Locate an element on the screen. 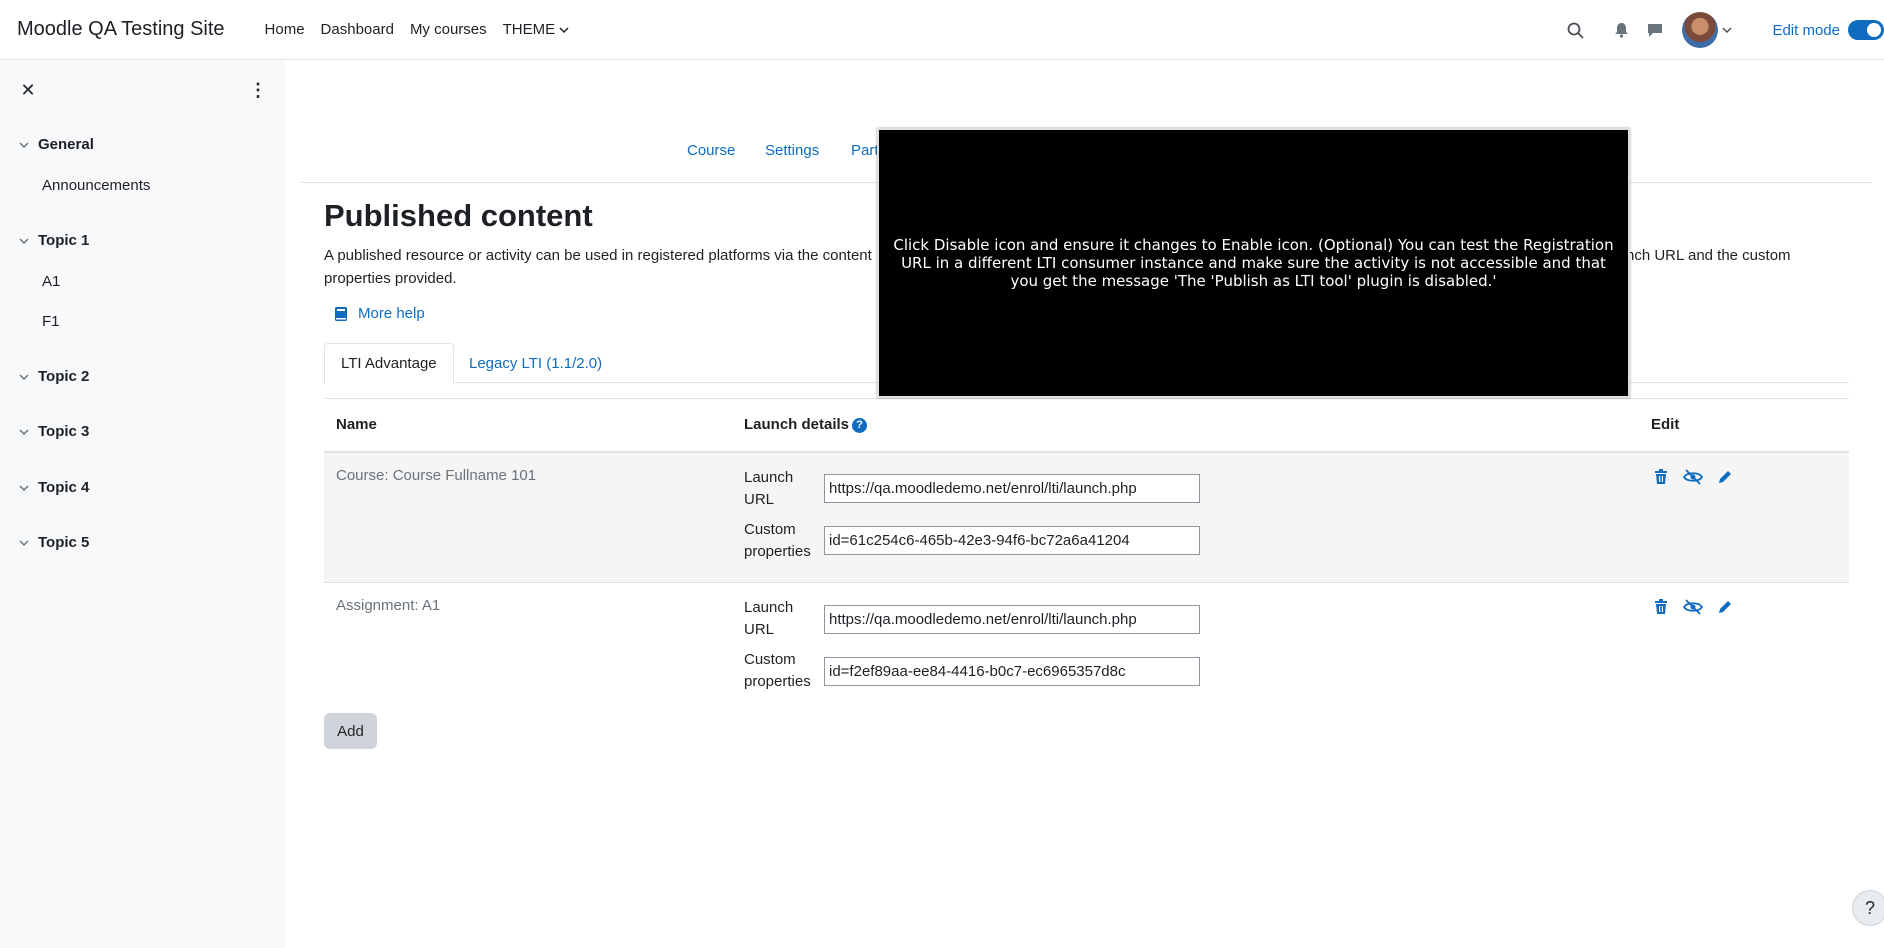 This screenshot has width=1884, height=948. drawer-section-topic-3: Topic 3 is located at coordinates (53, 431).